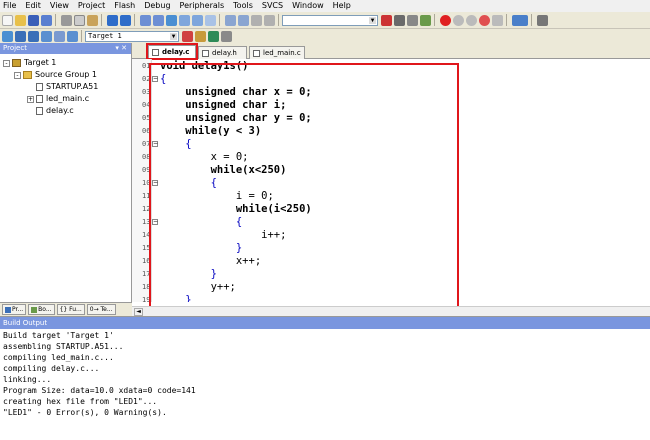 This screenshot has width=650, height=440. What do you see at coordinates (125, 20) in the screenshot?
I see `redo-icon` at bounding box center [125, 20].